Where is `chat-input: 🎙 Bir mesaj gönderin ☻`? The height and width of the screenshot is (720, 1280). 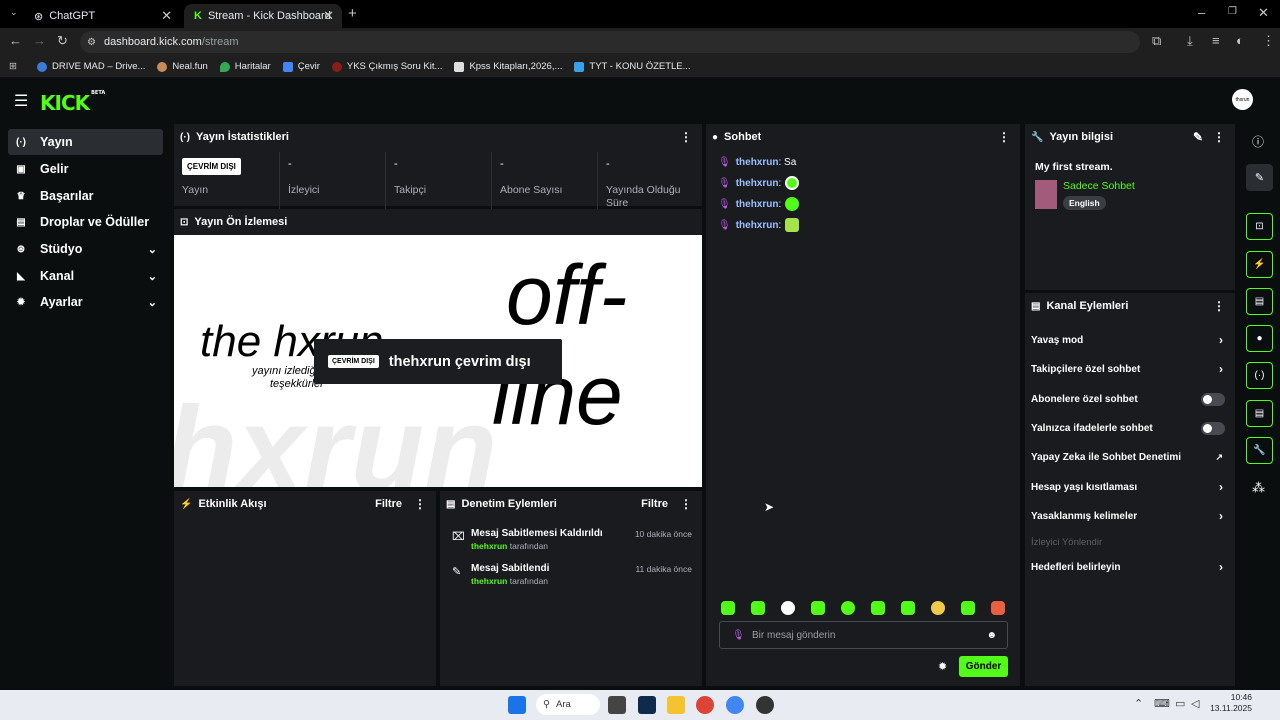
chat-input: 🎙 Bir mesaj gönderin ☻ is located at coordinates (863, 635).